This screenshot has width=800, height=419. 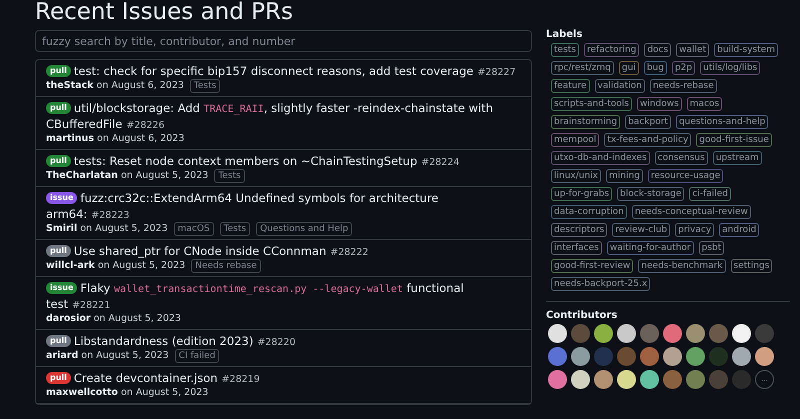 What do you see at coordinates (711, 248) in the screenshot?
I see `label-tag: psbt` at bounding box center [711, 248].